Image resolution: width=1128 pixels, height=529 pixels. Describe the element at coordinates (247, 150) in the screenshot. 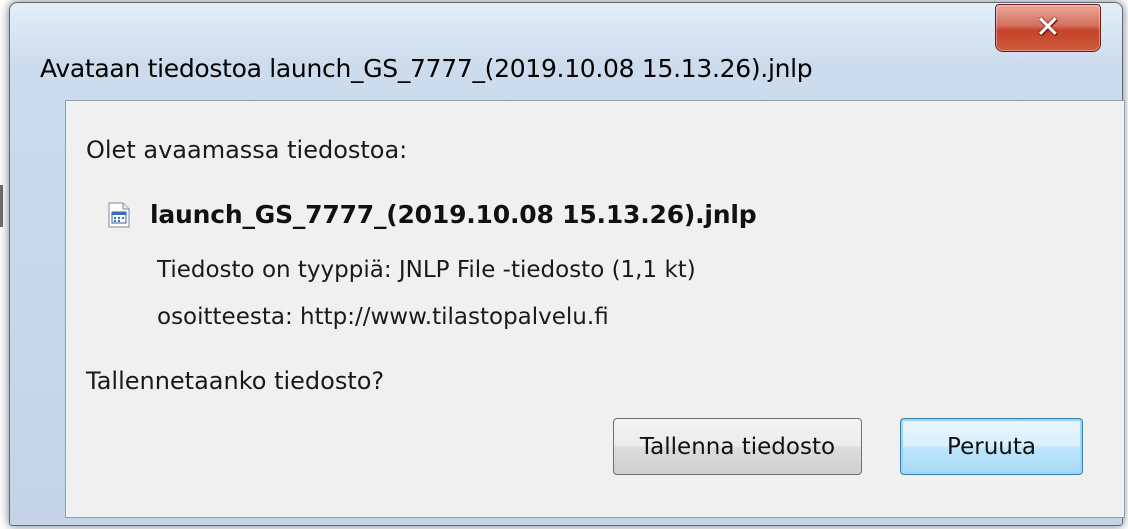

I see `open-file-prompt: Olet avaamassa tiedostoa:` at that location.